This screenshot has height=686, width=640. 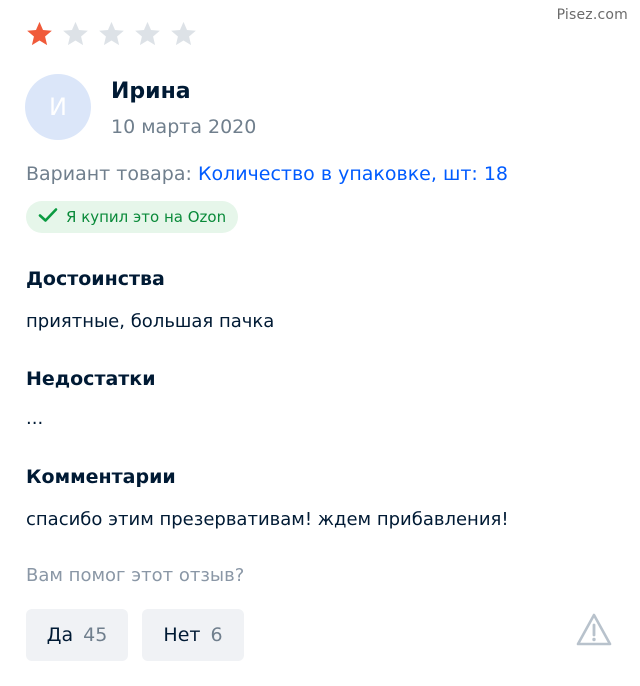 What do you see at coordinates (109, 174) in the screenshot?
I see `variant-label: Вариант товара:` at bounding box center [109, 174].